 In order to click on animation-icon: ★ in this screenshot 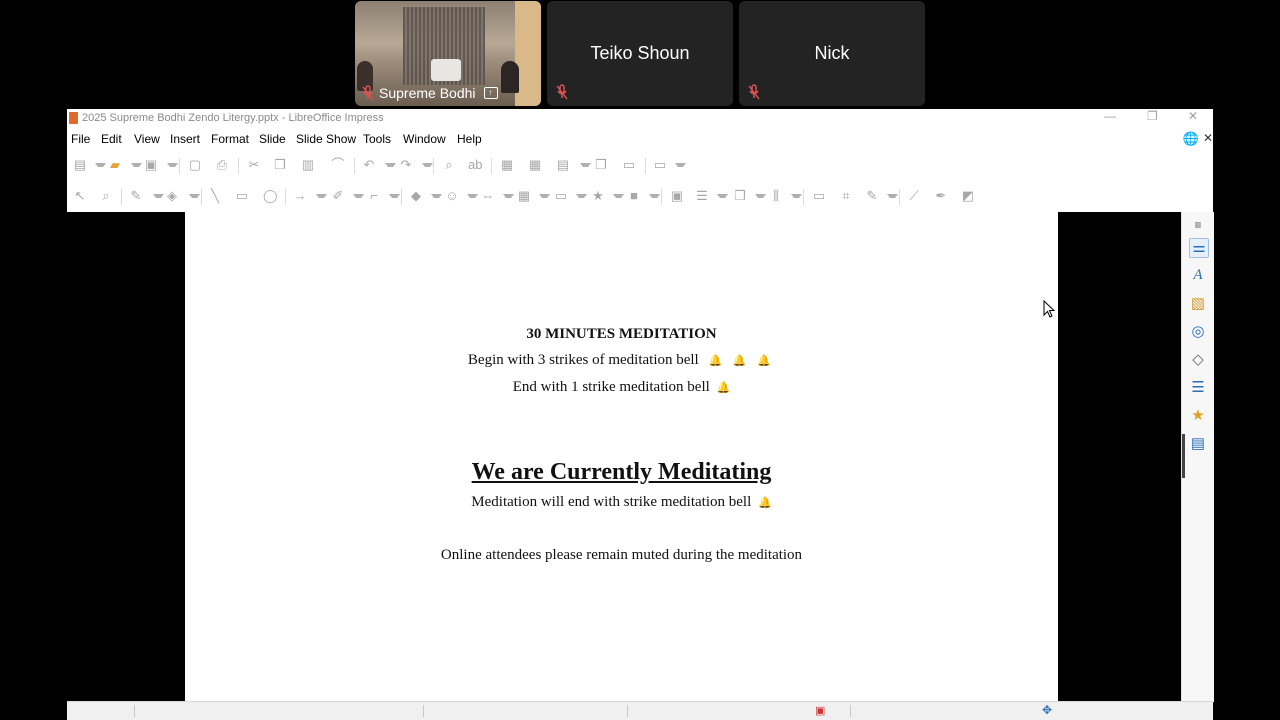, I will do `click(1198, 416)`.